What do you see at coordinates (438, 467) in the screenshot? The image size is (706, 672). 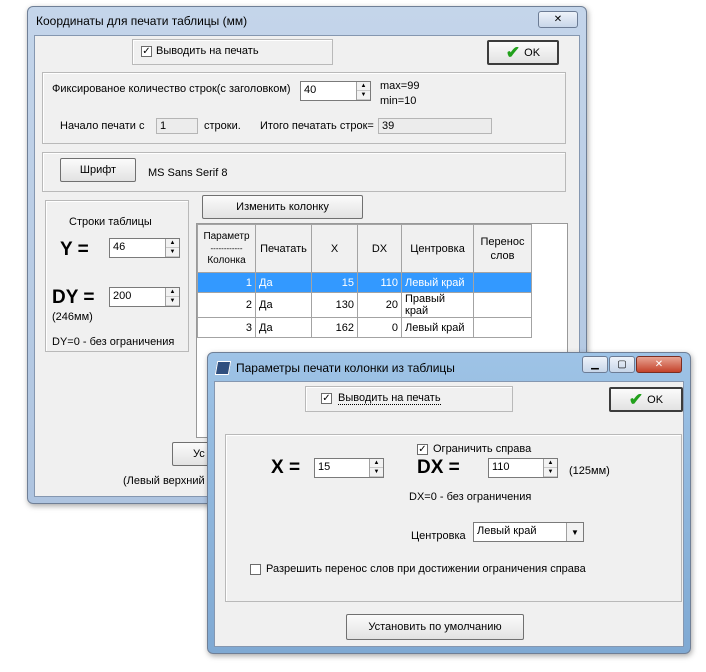 I see `dx-label: DX =` at bounding box center [438, 467].